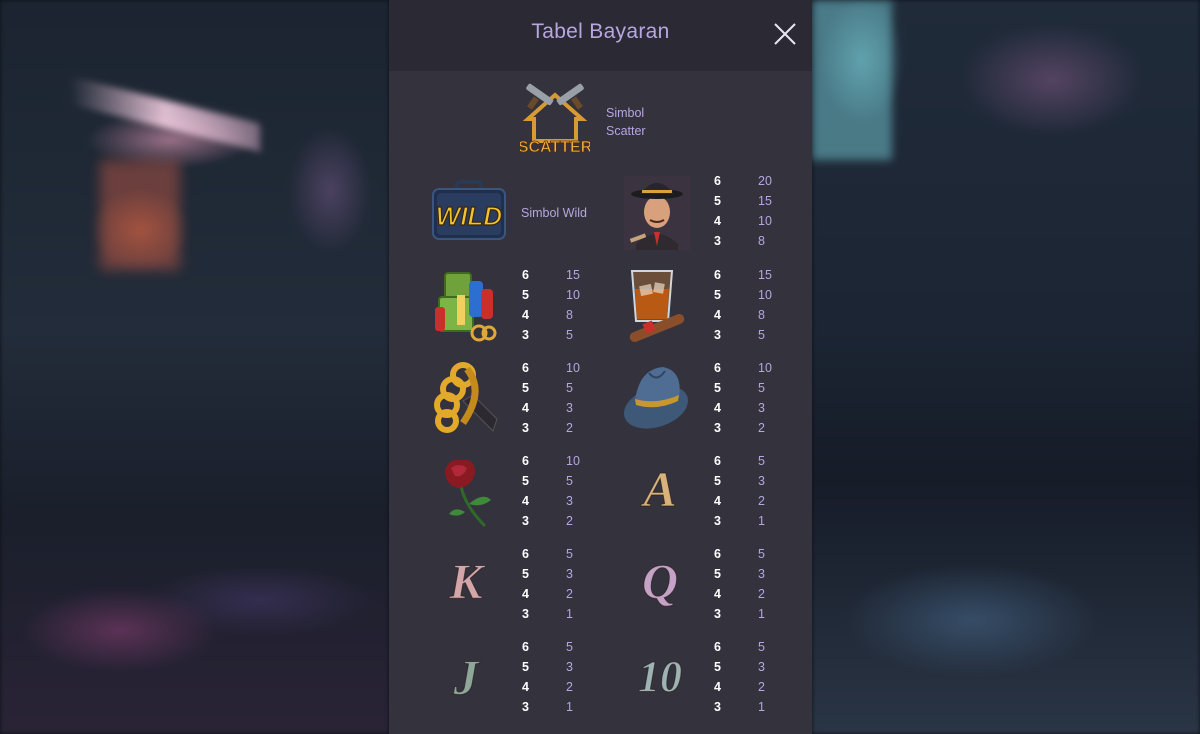 The height and width of the screenshot is (734, 1200). Describe the element at coordinates (626, 122) in the screenshot. I see `scatter-label: Simbol Scatter` at that location.